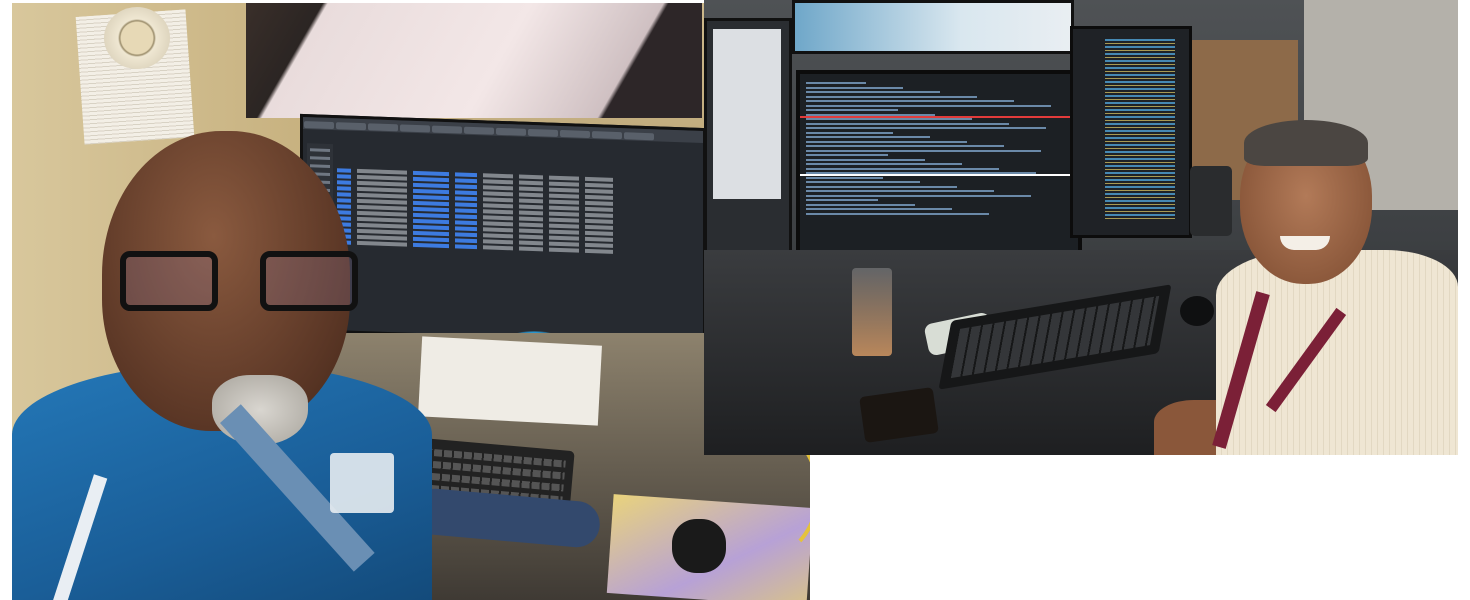  Describe the element at coordinates (933, 27) in the screenshot. I see `upper-monitor` at that location.